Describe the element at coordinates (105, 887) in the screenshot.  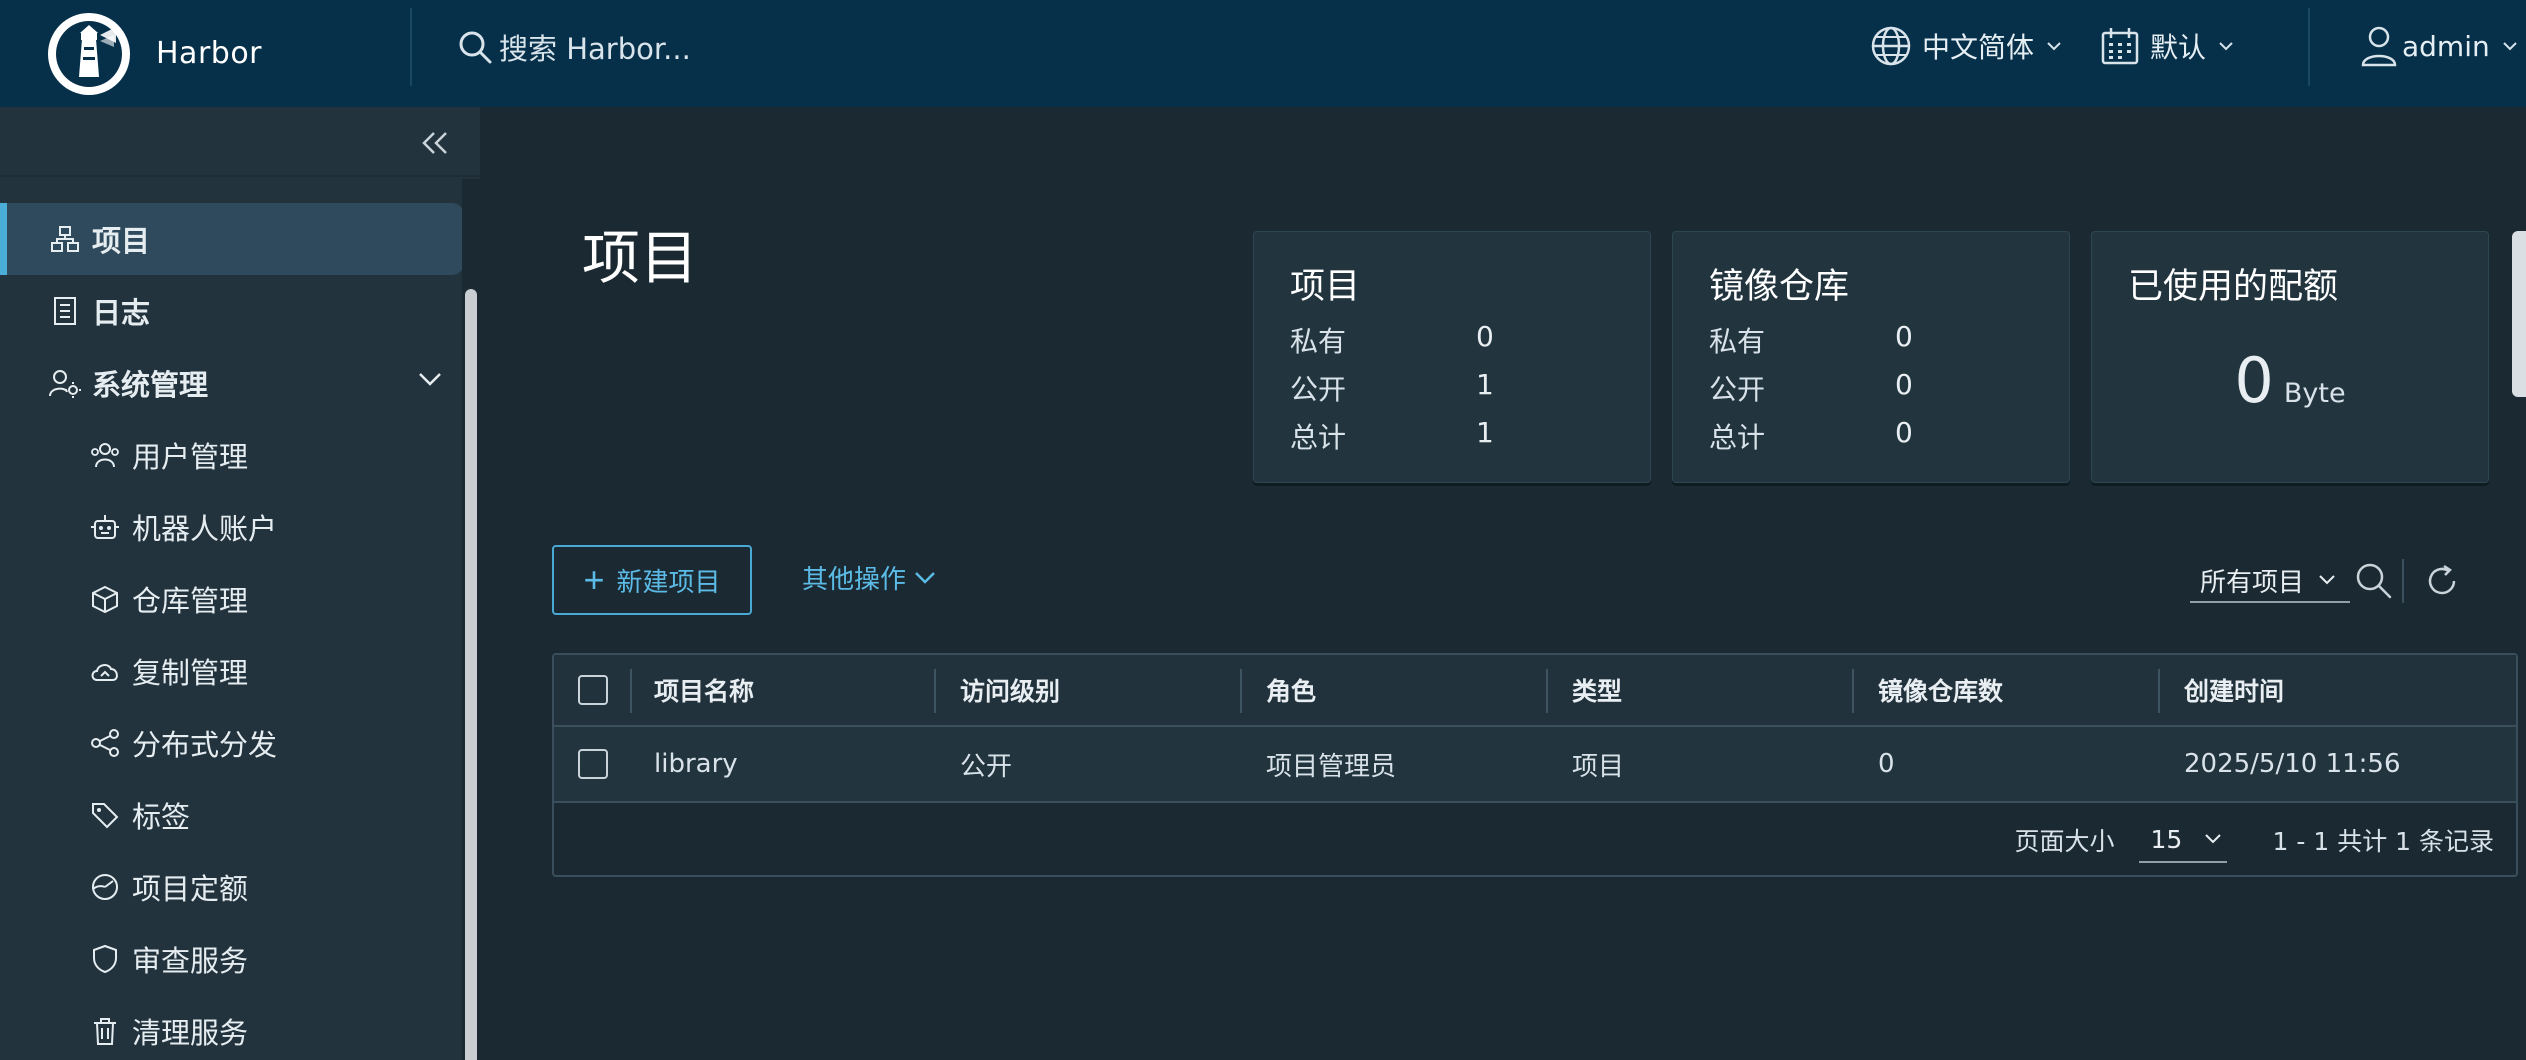
I see `quota-gauge-icon` at that location.